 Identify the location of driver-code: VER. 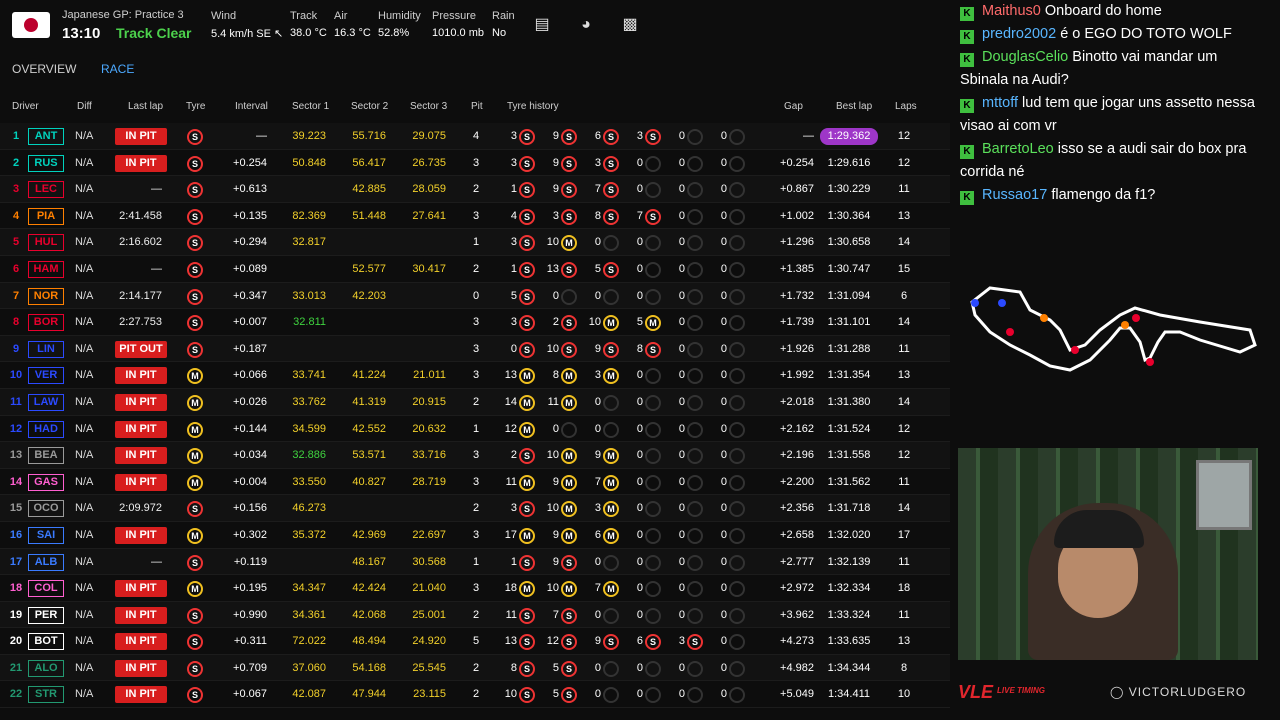
(46, 376).